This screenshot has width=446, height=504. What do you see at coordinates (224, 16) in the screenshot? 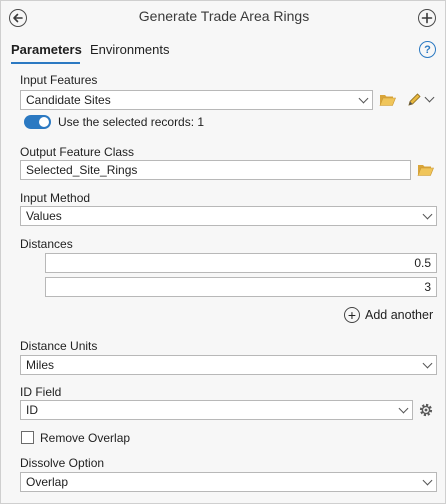
I see `tool-title: Generate Trade Area Rings` at bounding box center [224, 16].